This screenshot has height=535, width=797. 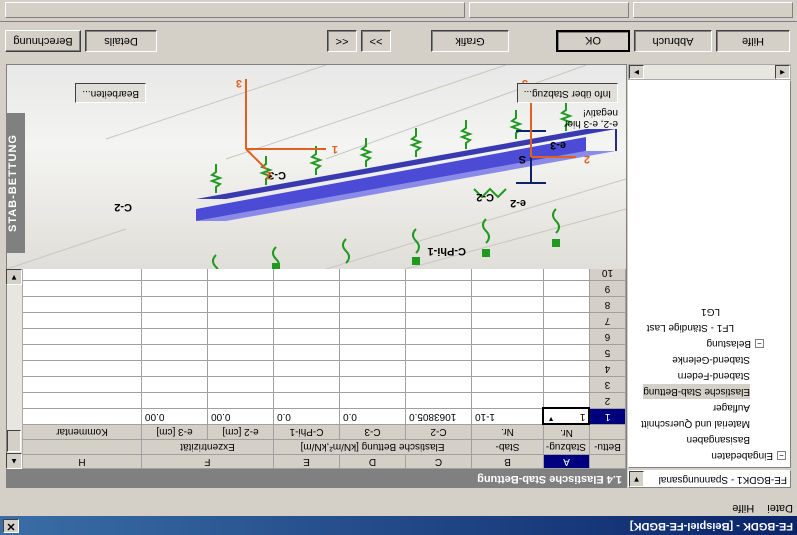 I want to click on column-header: Kommentar, so click(x=82, y=432).